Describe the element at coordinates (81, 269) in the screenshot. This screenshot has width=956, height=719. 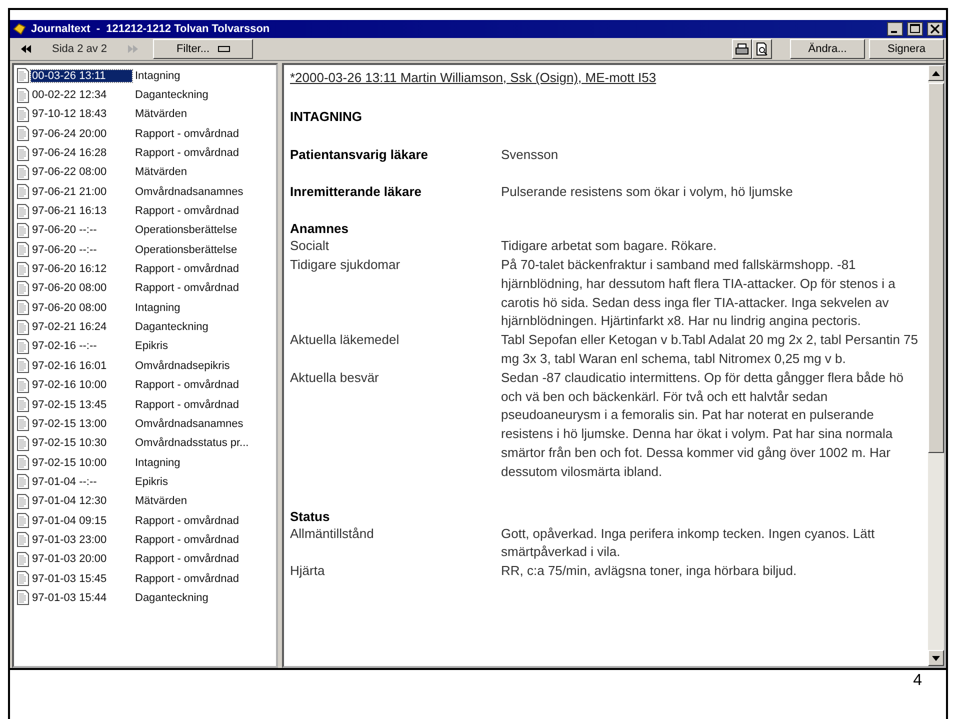
I see `entry-date: 97-06-20 16:12` at that location.